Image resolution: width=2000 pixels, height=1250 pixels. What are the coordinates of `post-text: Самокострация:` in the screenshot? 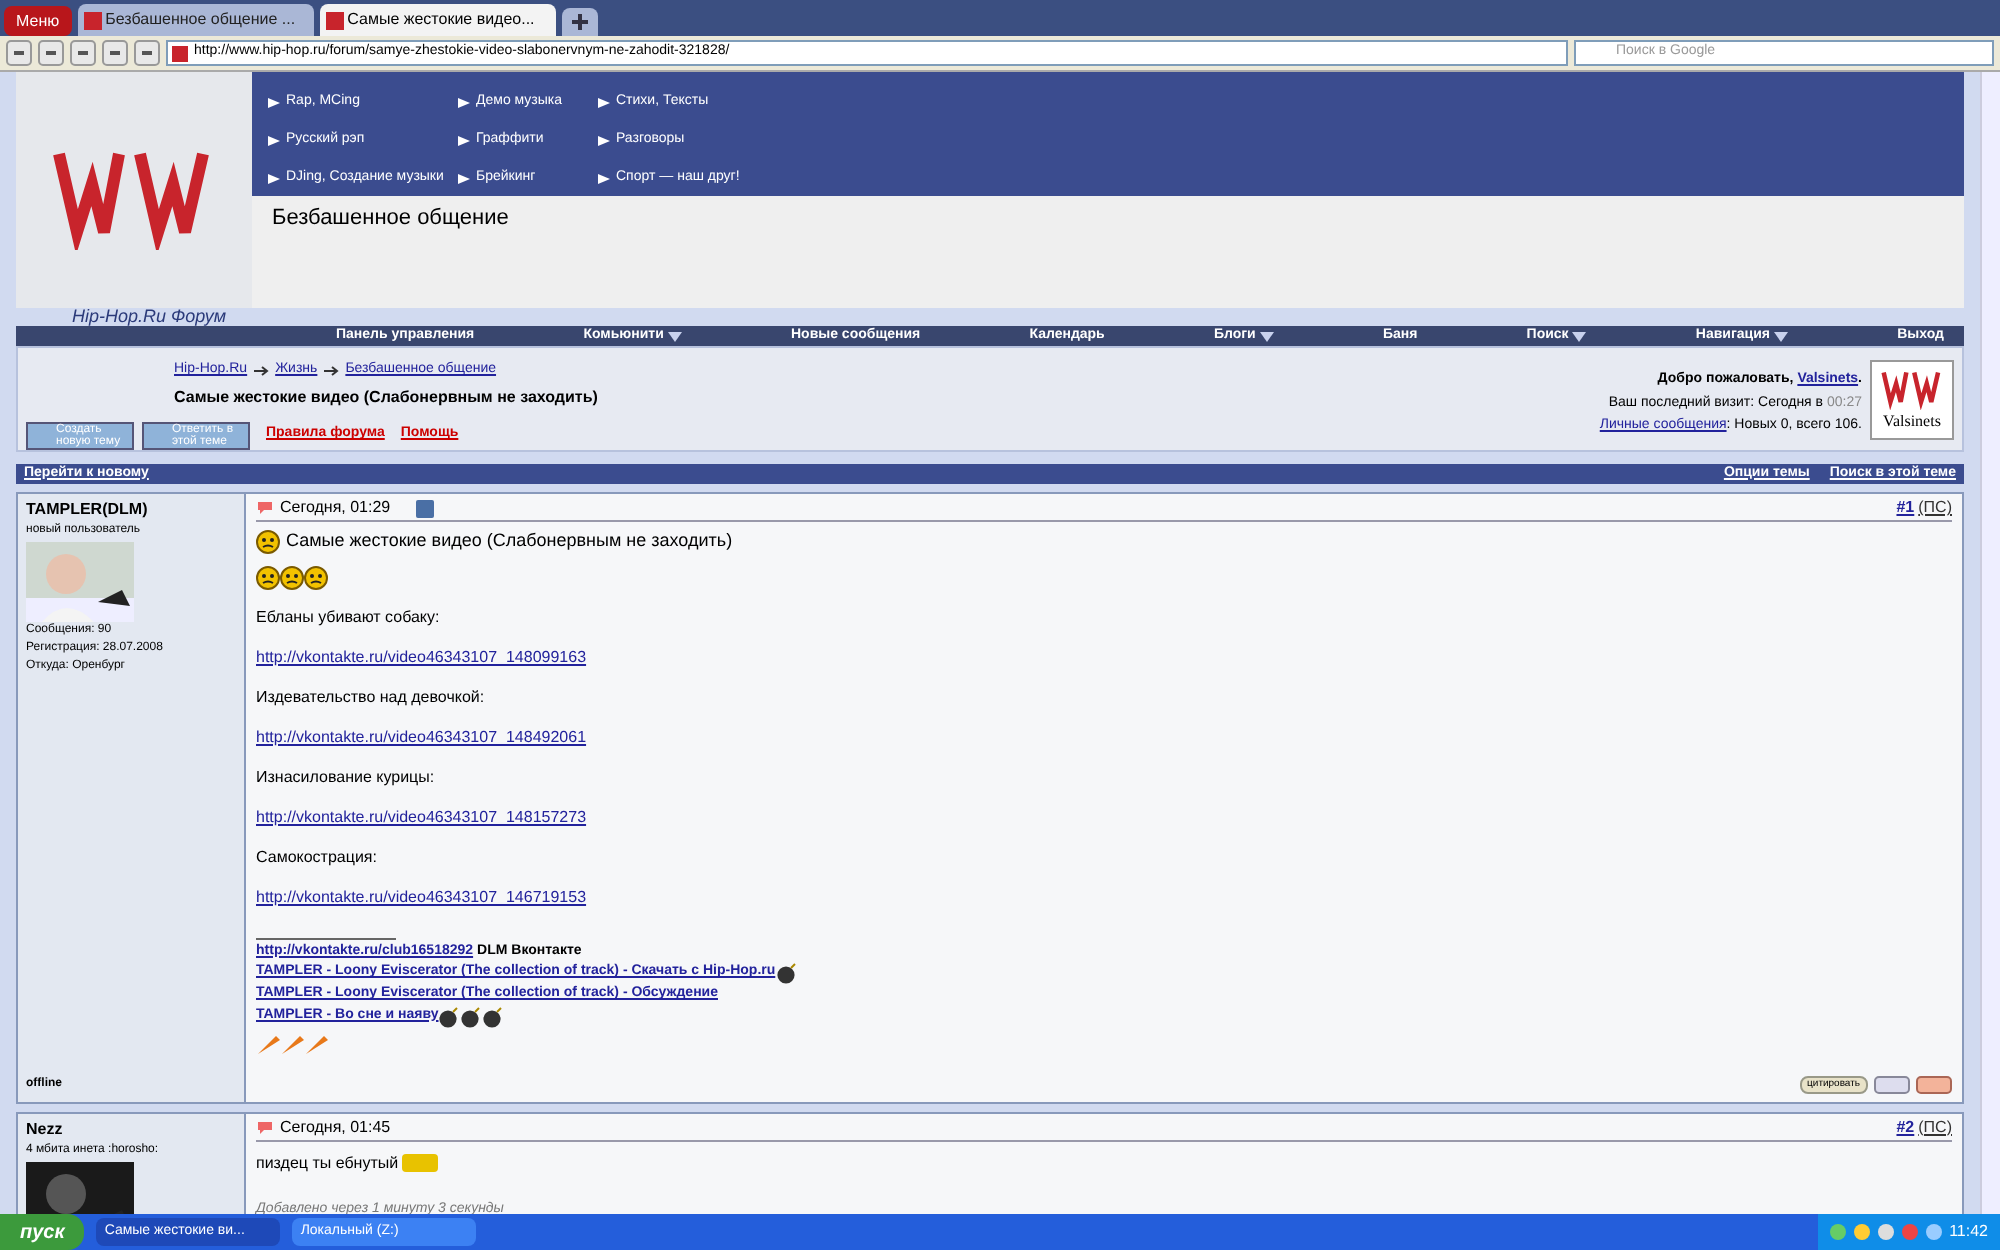 It's located at (316, 857).